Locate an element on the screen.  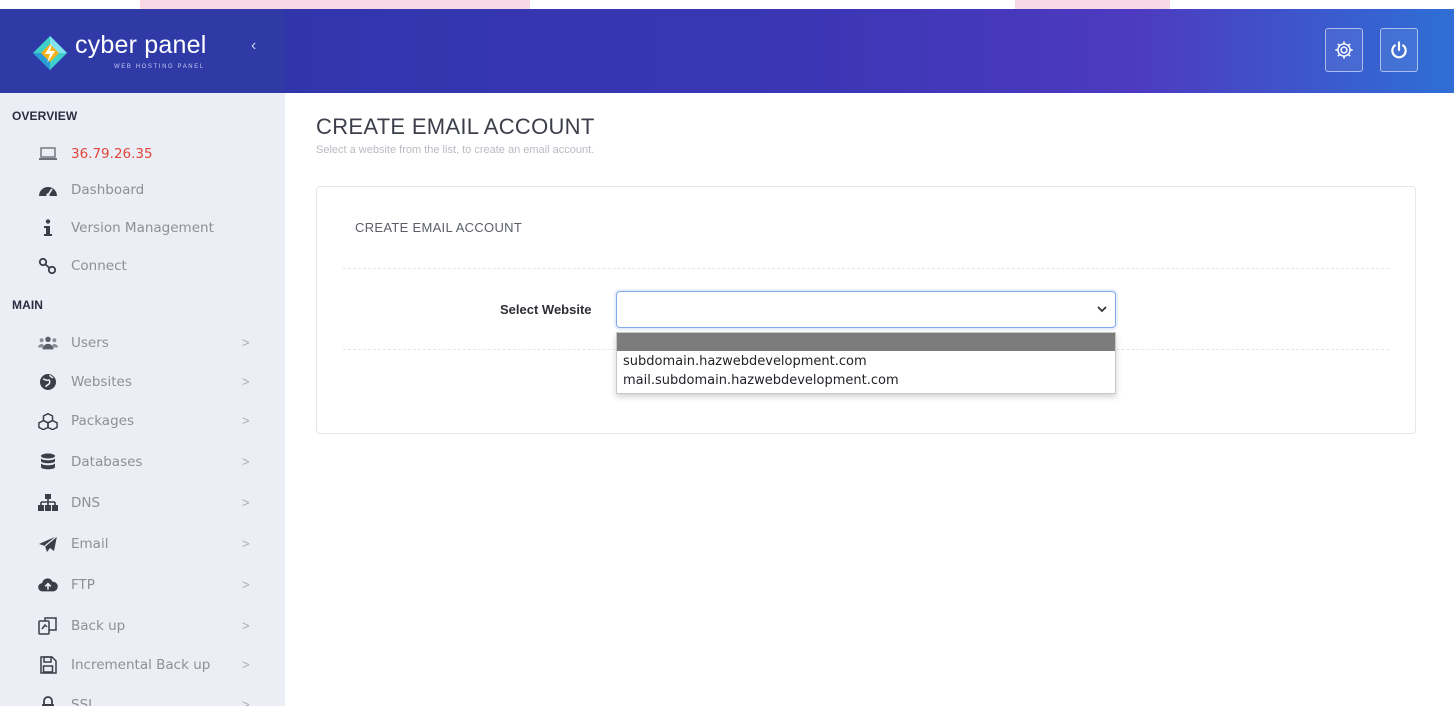
paper-plane-icon is located at coordinates (48, 544).